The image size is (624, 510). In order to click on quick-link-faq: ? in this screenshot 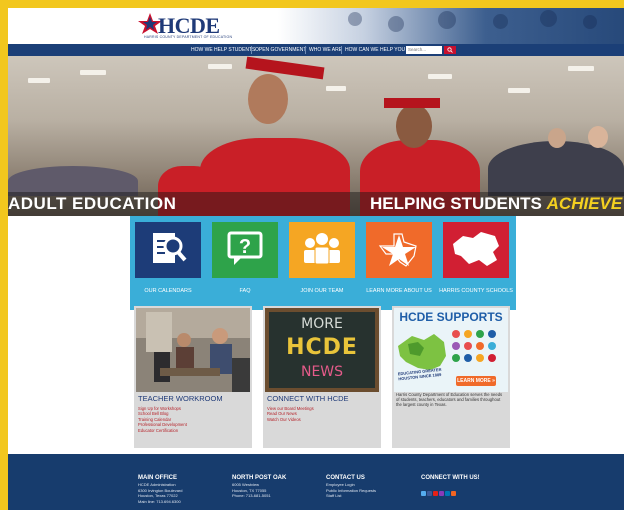, I will do `click(245, 250)`.